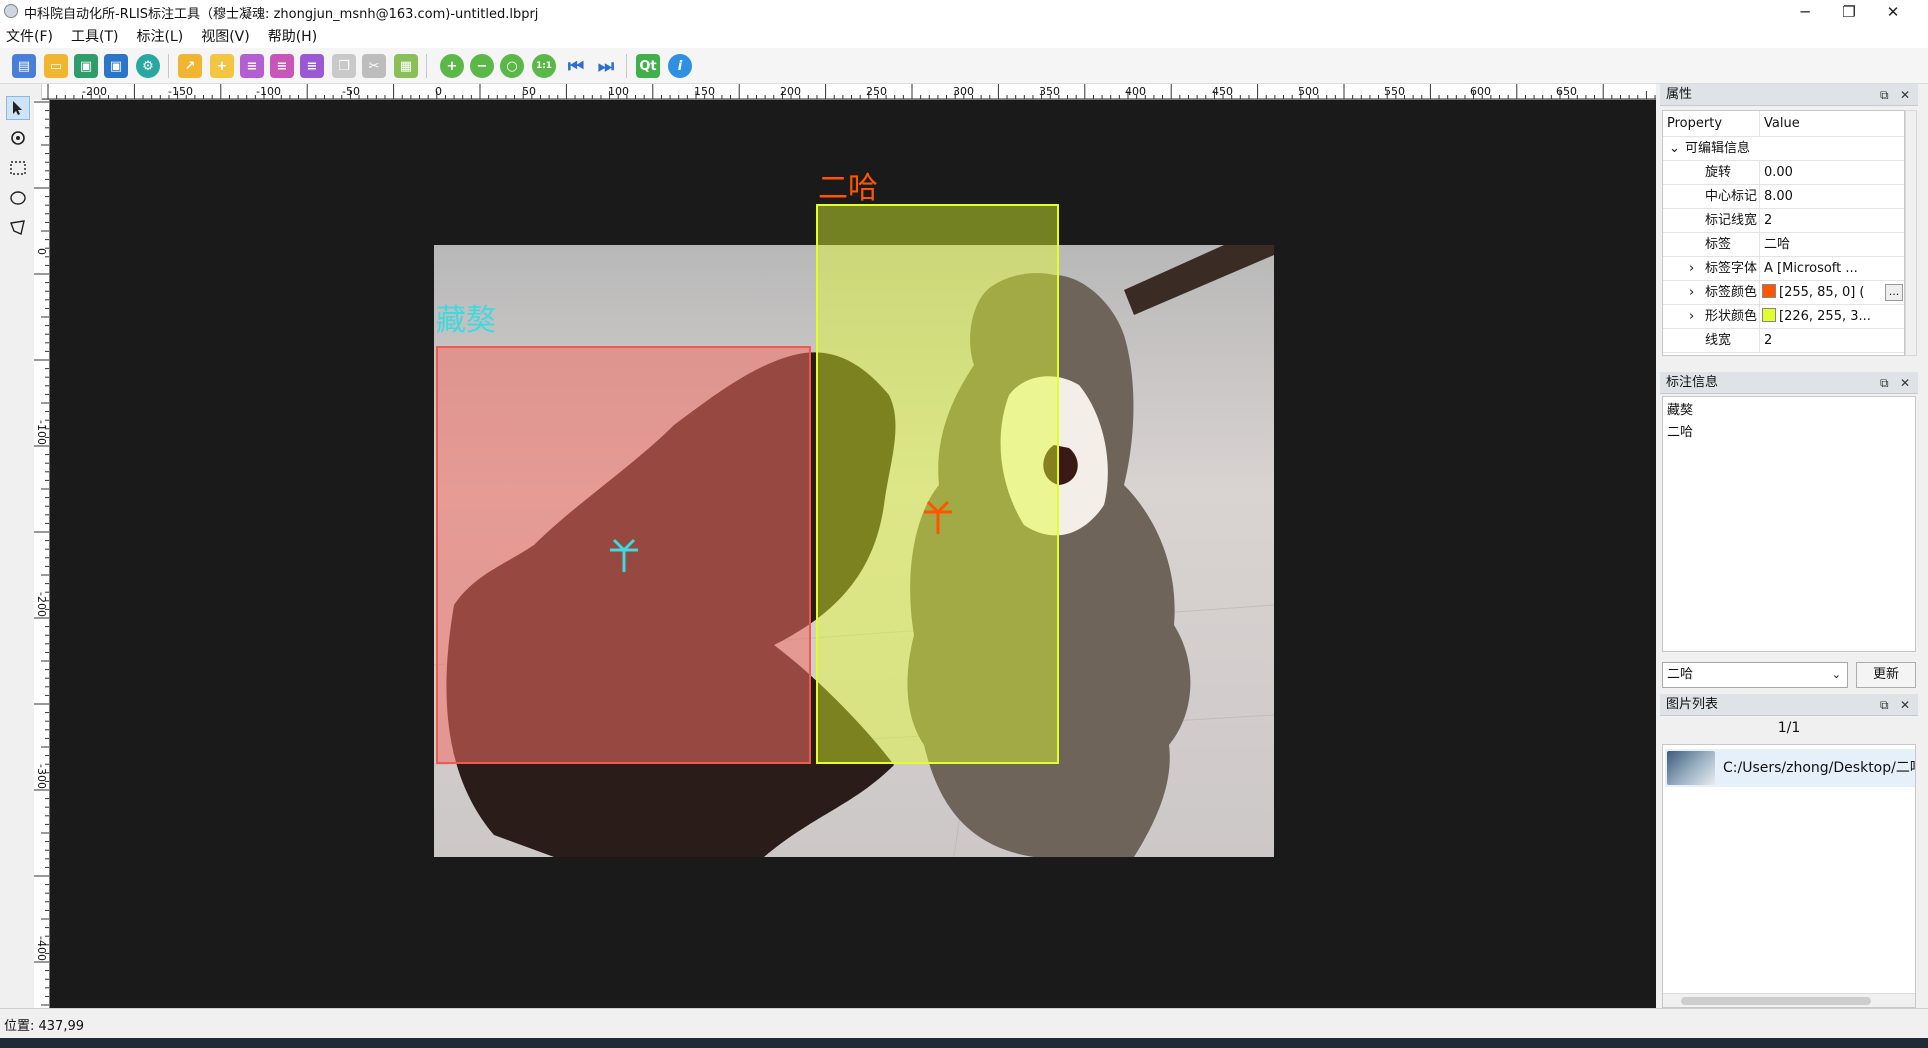  Describe the element at coordinates (222, 66) in the screenshot. I see `add-folder-icon: +` at that location.